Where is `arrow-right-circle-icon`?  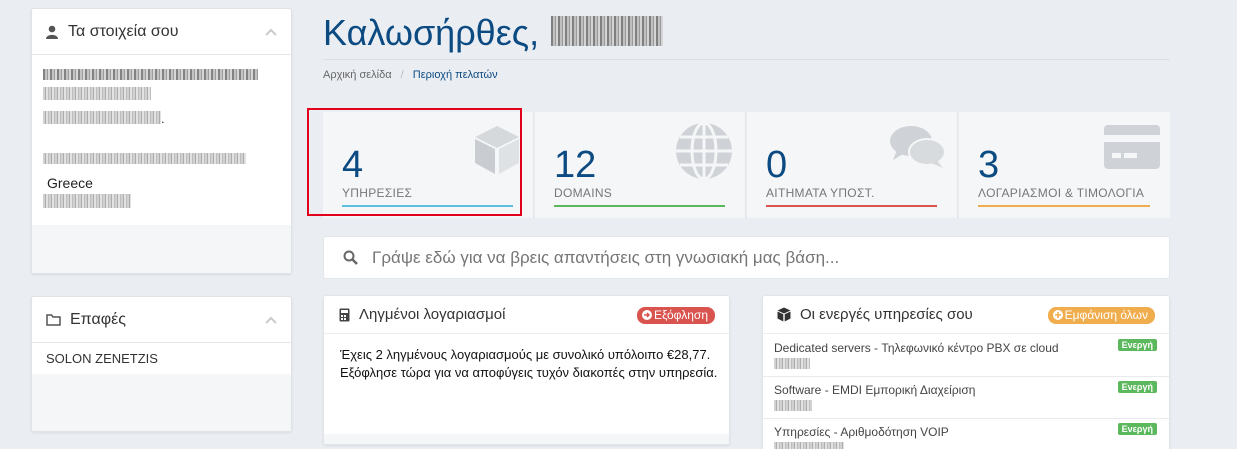 arrow-right-circle-icon is located at coordinates (646, 315).